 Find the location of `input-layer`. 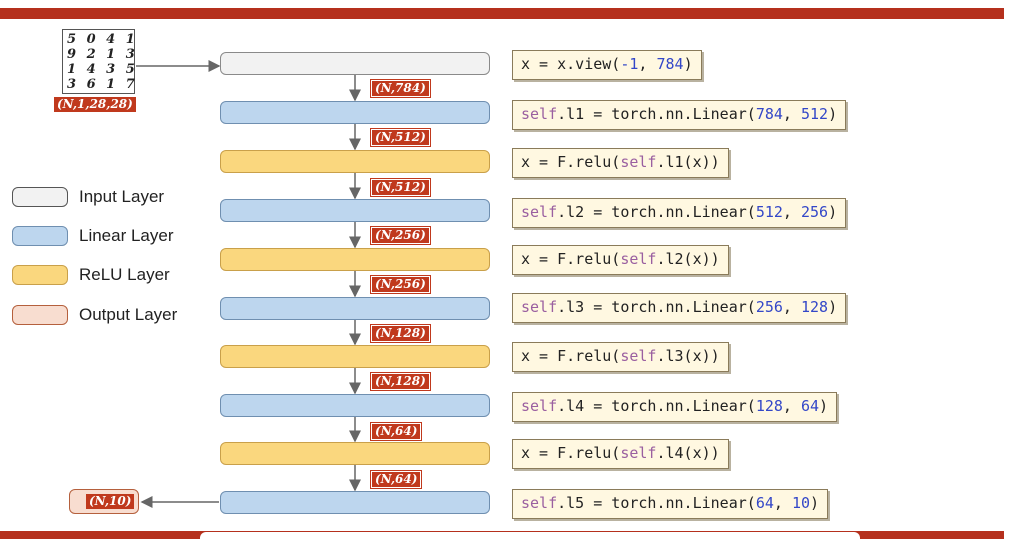

input-layer is located at coordinates (355, 63).